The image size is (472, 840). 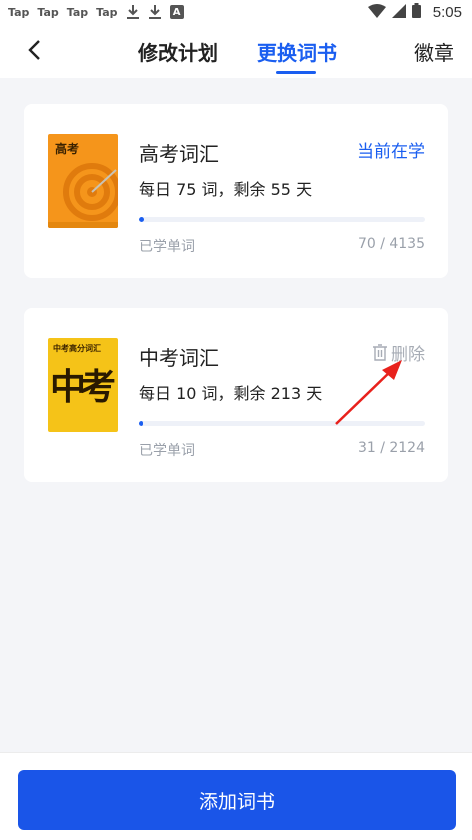 I want to click on tab-change-book: 更换词书, so click(x=297, y=51).